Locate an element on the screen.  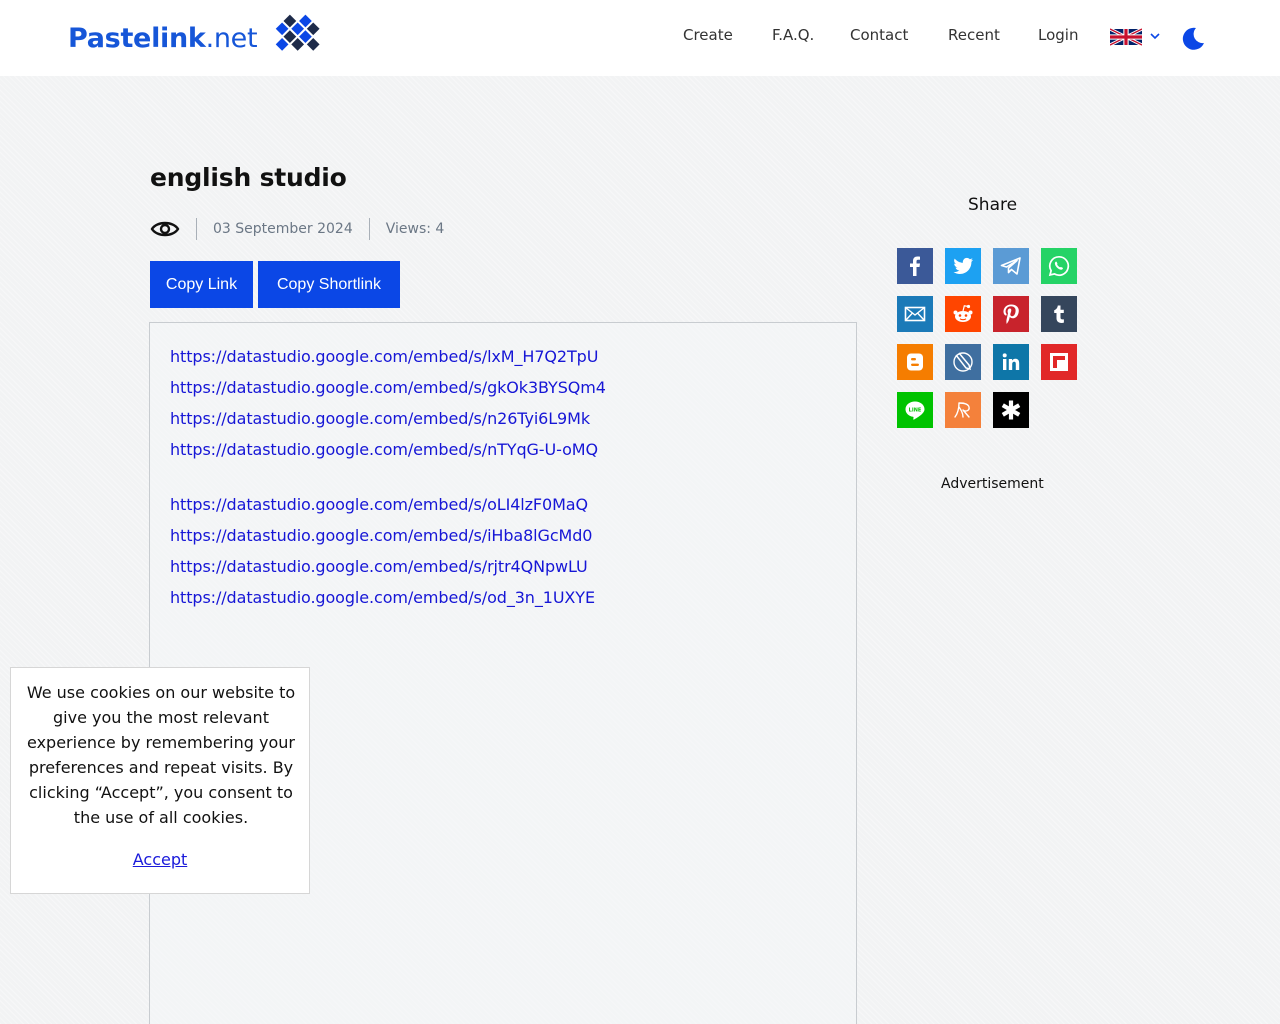
facebook-icon is located at coordinates (915, 266).